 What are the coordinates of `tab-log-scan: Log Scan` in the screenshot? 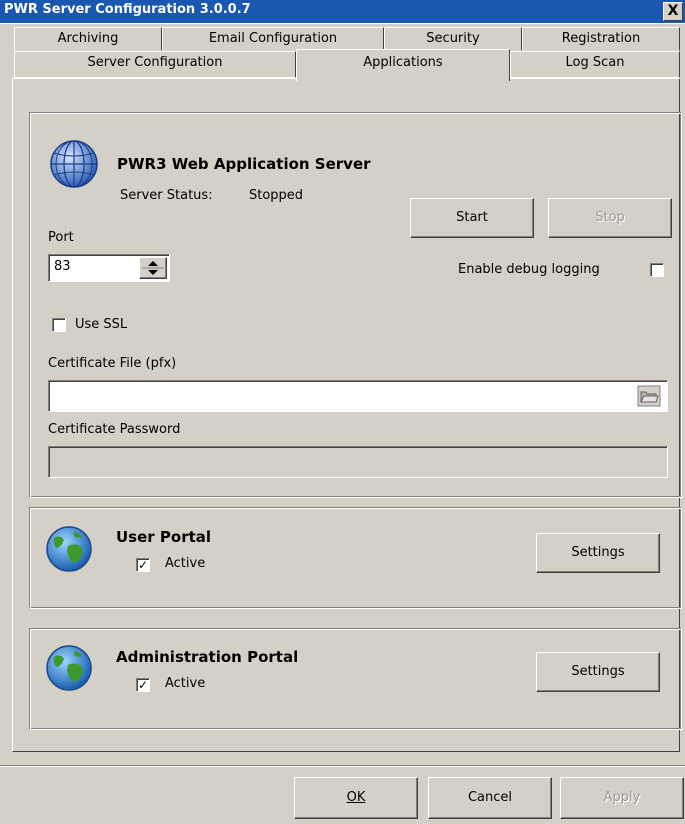 It's located at (595, 64).